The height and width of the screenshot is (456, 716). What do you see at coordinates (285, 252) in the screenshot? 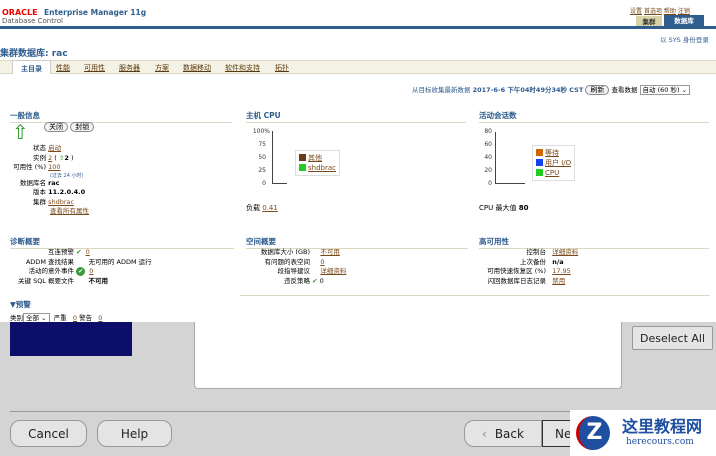
I see `db-size-label: 数据库大小 (GB)` at bounding box center [285, 252].